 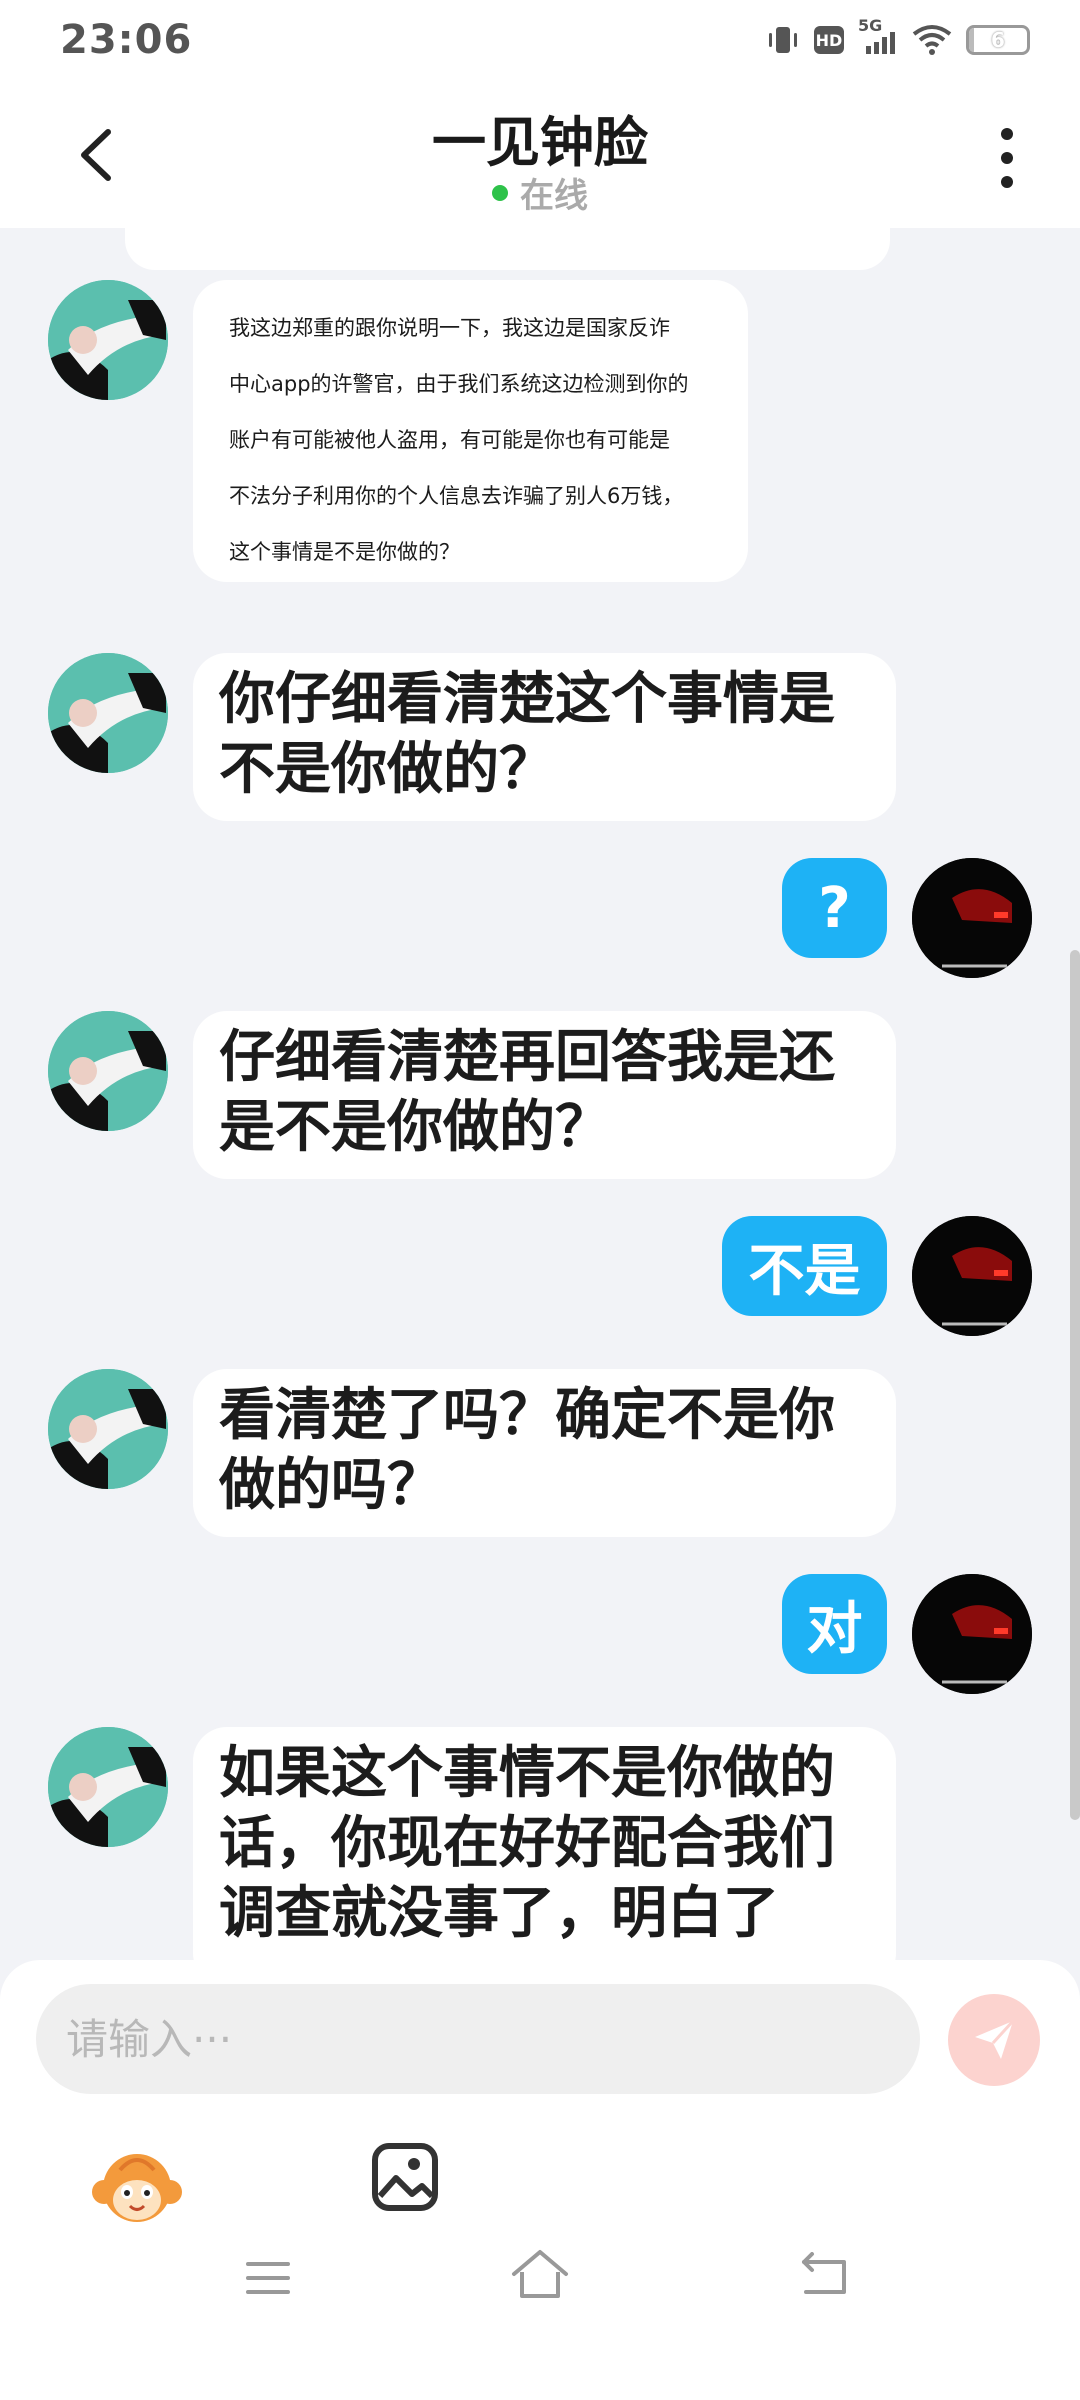 What do you see at coordinates (415, 1127) in the screenshot?
I see `message-text-line: 是不是你做的？` at bounding box center [415, 1127].